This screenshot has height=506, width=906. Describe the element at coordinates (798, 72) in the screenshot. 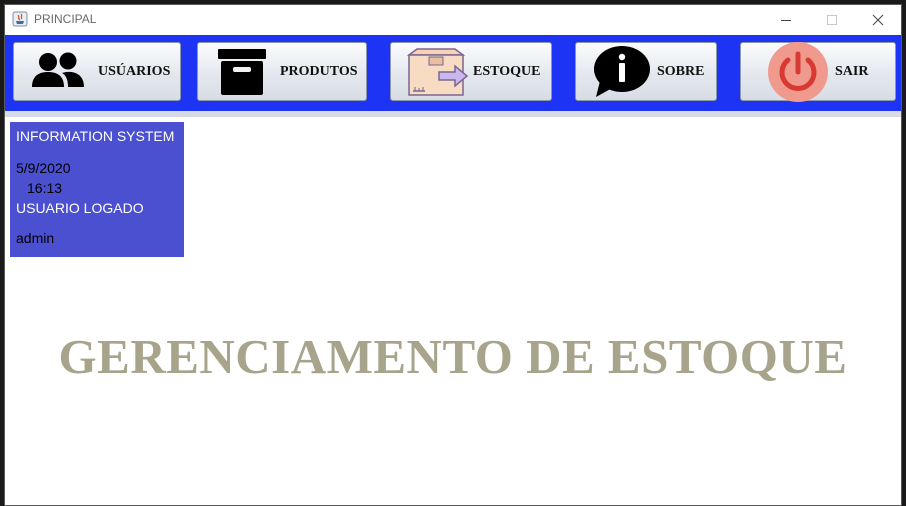

I see `power-icon` at that location.